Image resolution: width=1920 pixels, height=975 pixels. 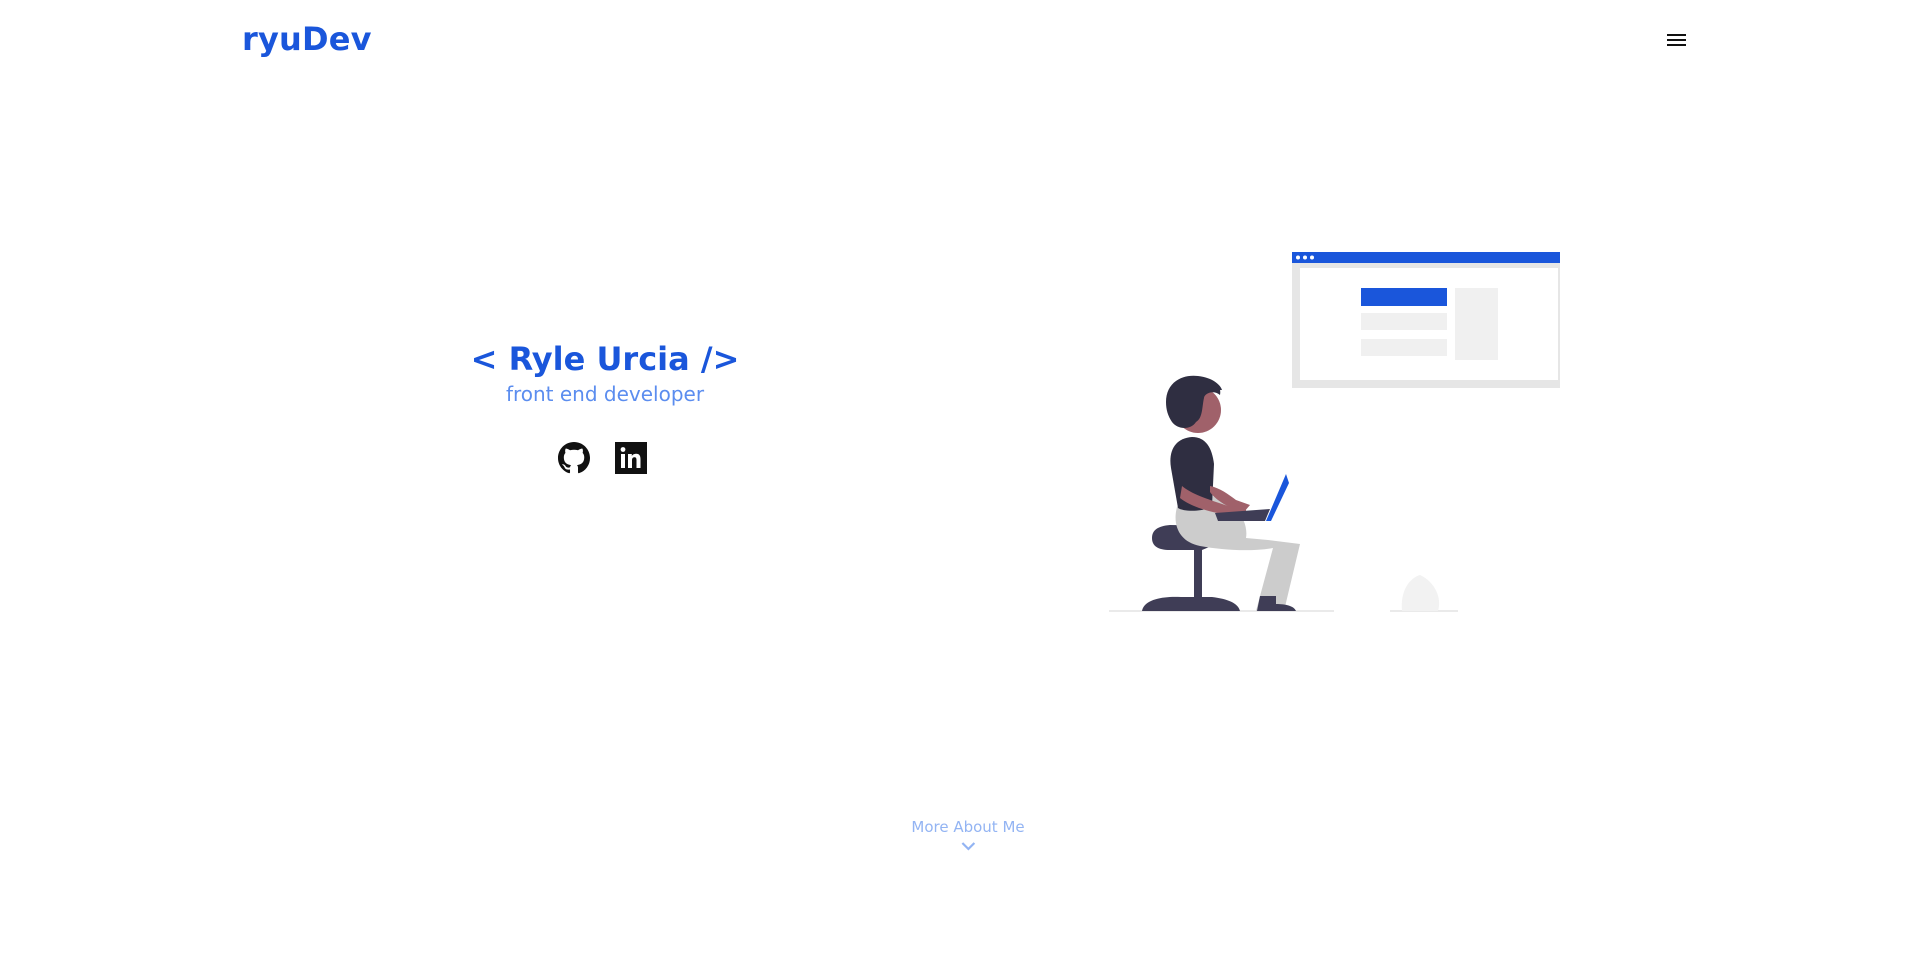 I want to click on more-about-me-label: More About Me, so click(x=968, y=827).